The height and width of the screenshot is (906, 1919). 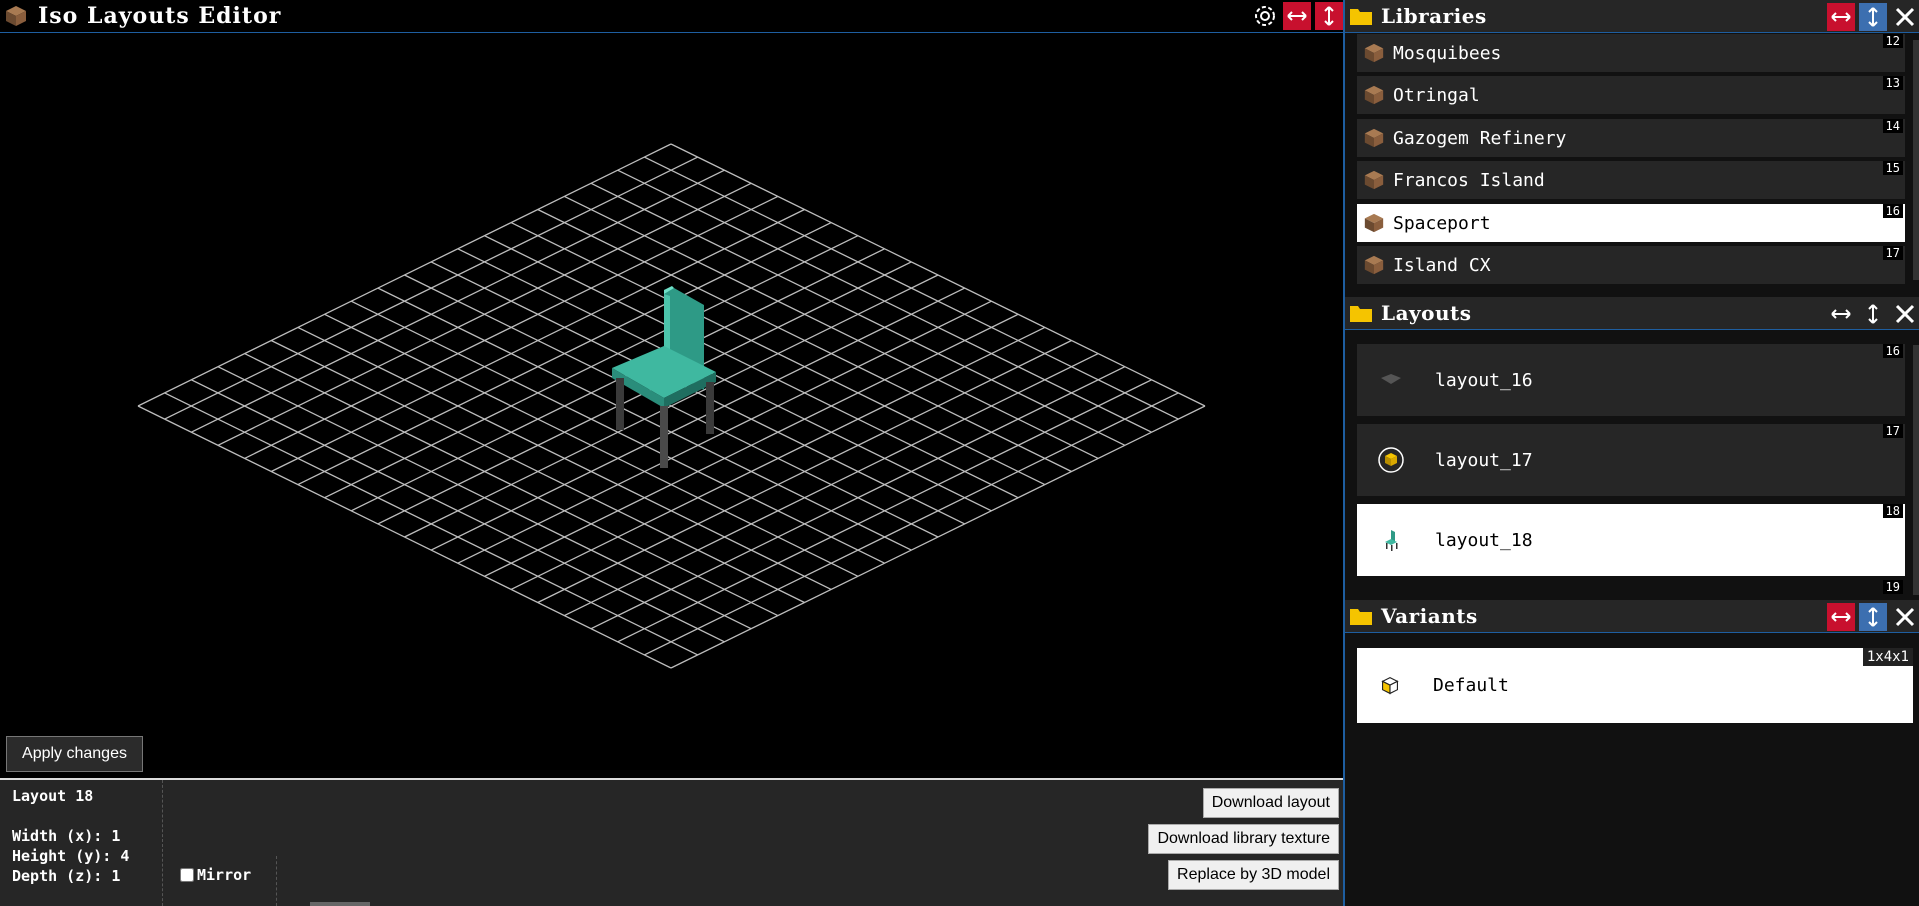 What do you see at coordinates (1253, 875) in the screenshot?
I see `replace-3d-model-button: Replace by 3D model` at bounding box center [1253, 875].